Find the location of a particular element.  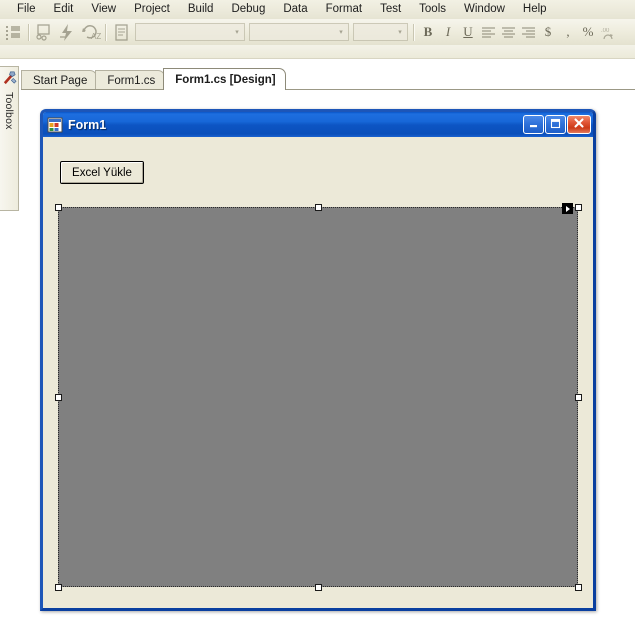

align-left-button is located at coordinates (488, 32).